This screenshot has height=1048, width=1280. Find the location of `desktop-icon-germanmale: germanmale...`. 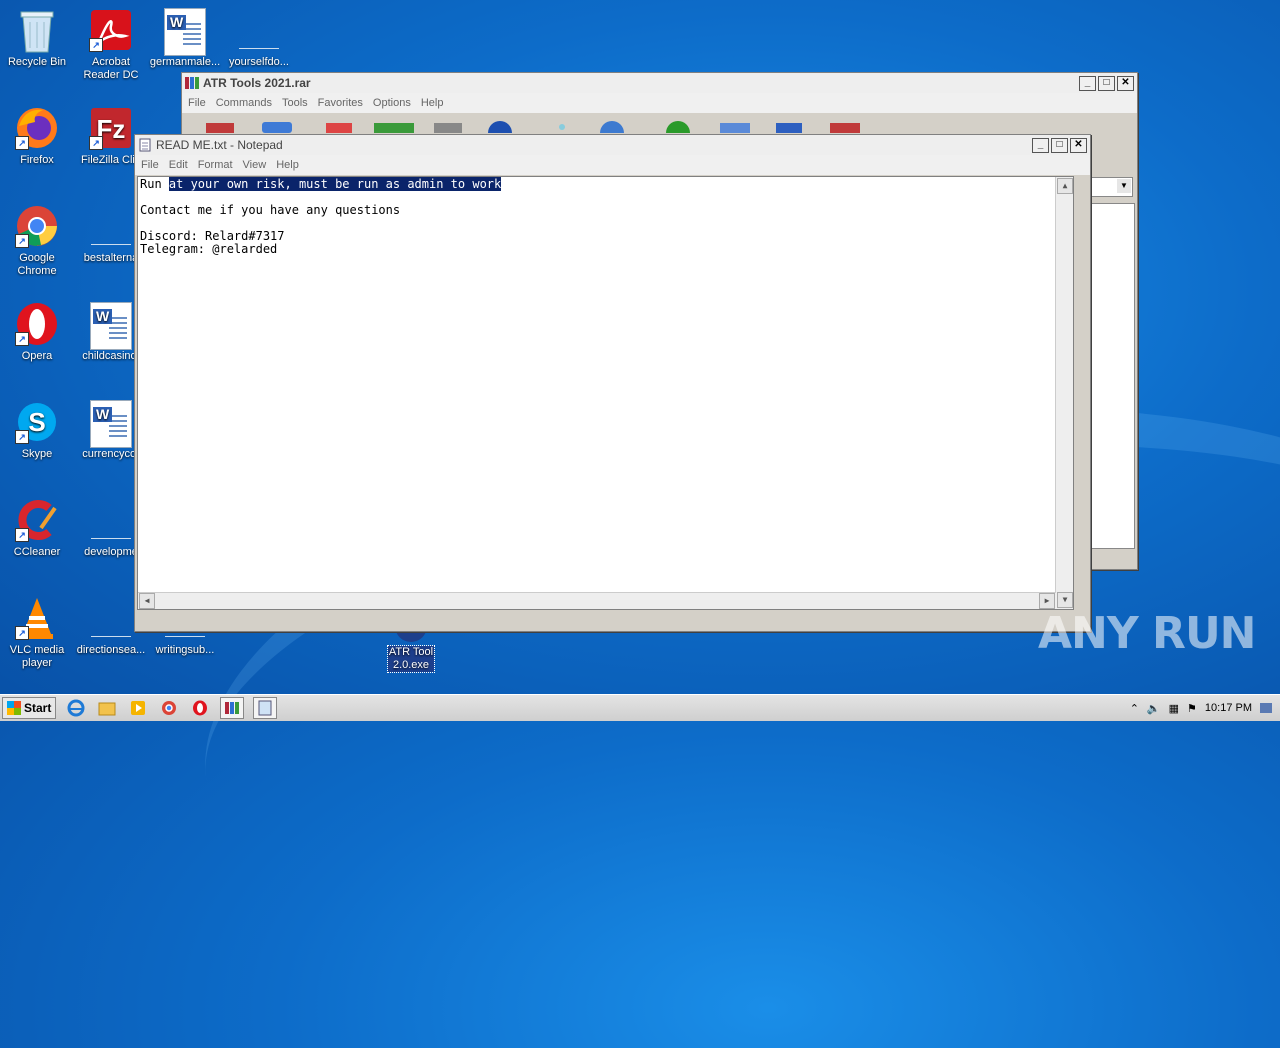

desktop-icon-germanmale: germanmale... is located at coordinates (185, 38).